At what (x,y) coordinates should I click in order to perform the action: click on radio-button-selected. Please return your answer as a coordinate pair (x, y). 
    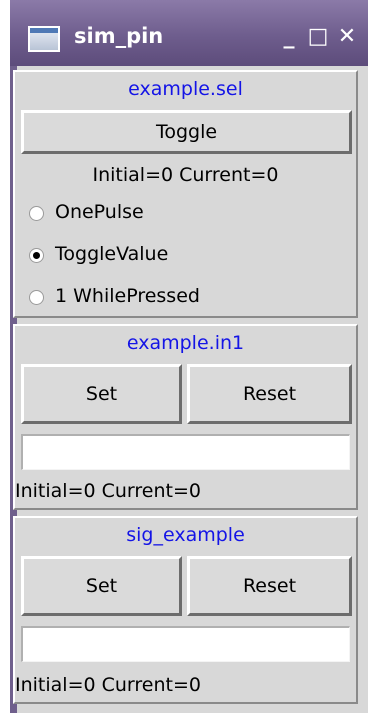
    Looking at the image, I should click on (36, 255).